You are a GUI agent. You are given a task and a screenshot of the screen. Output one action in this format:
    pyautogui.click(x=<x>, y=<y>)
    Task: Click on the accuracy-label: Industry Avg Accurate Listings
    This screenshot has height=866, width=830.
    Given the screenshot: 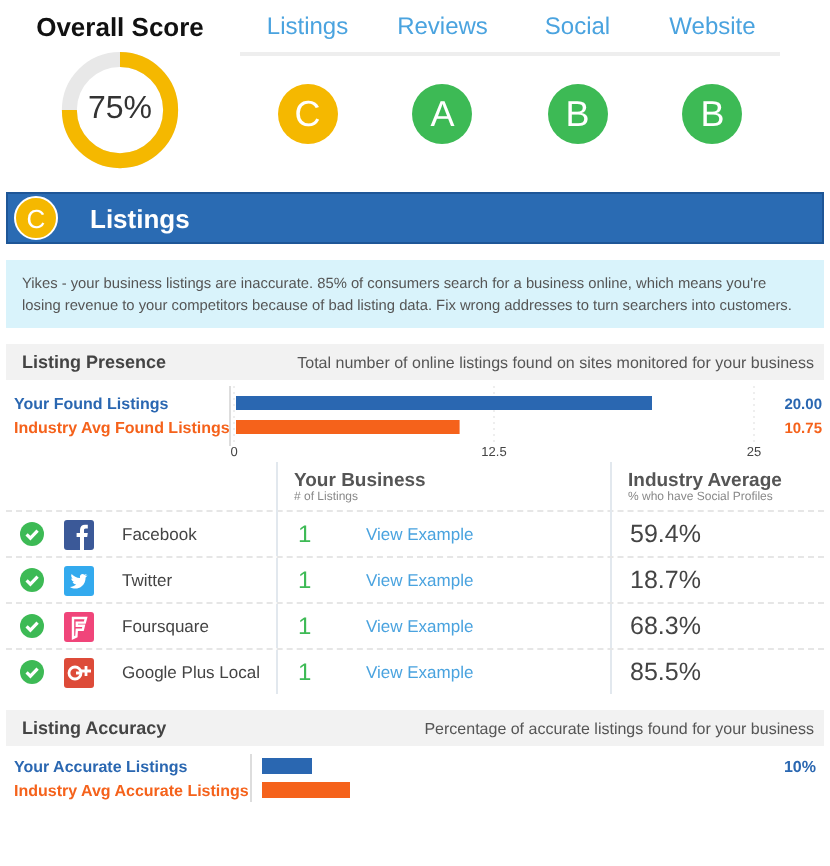 What is the action you would take?
    pyautogui.click(x=131, y=790)
    